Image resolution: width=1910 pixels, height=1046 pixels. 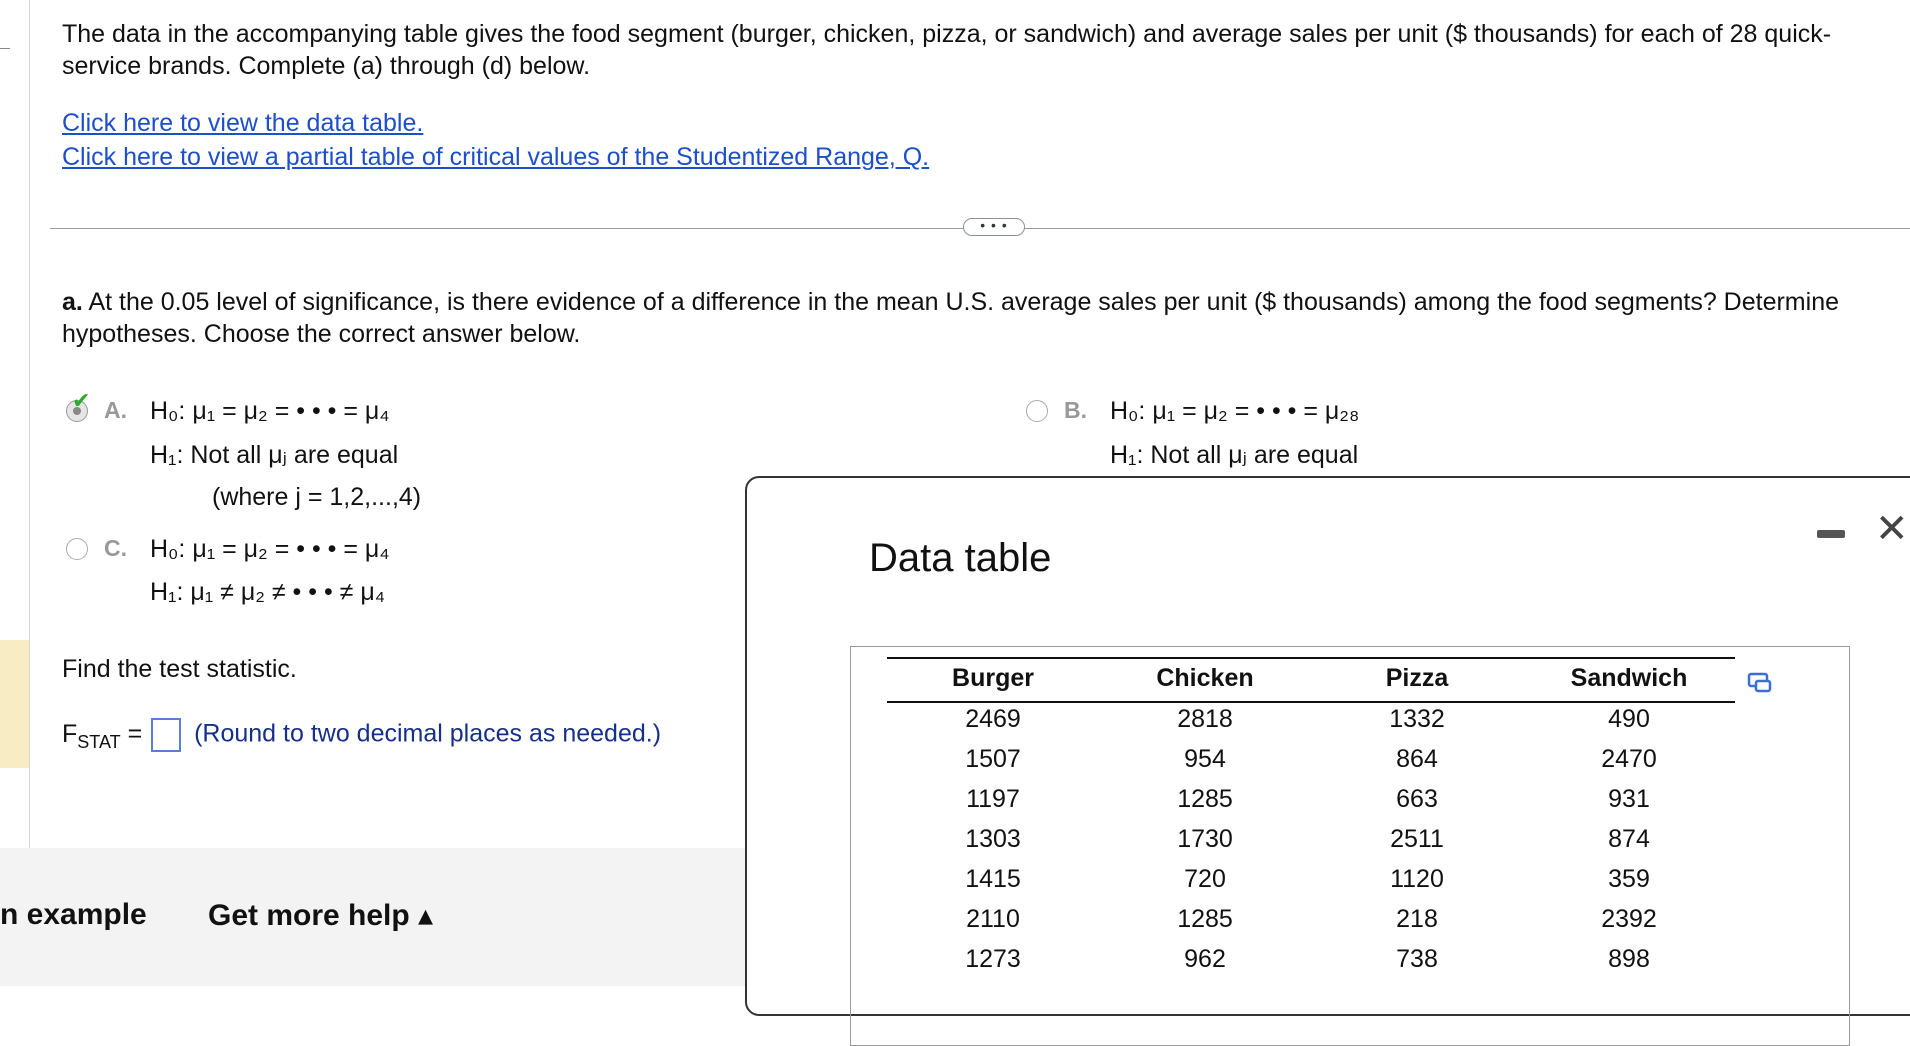 I want to click on table-cell: 738, so click(x=1417, y=959).